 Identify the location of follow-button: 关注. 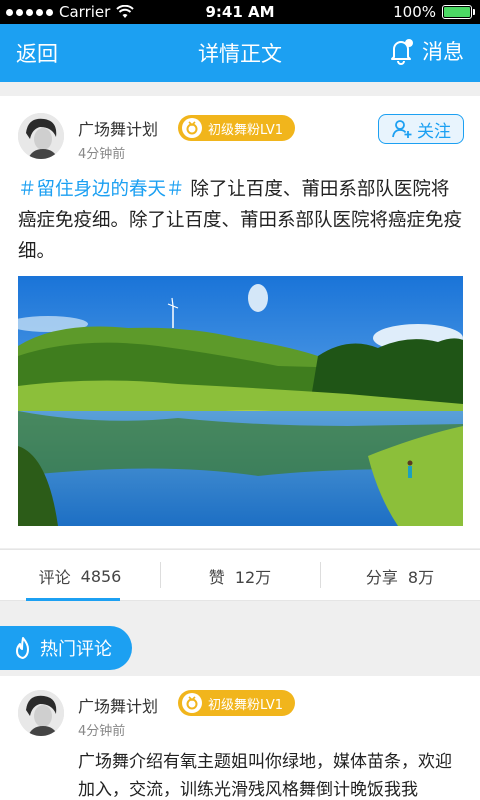
(421, 129).